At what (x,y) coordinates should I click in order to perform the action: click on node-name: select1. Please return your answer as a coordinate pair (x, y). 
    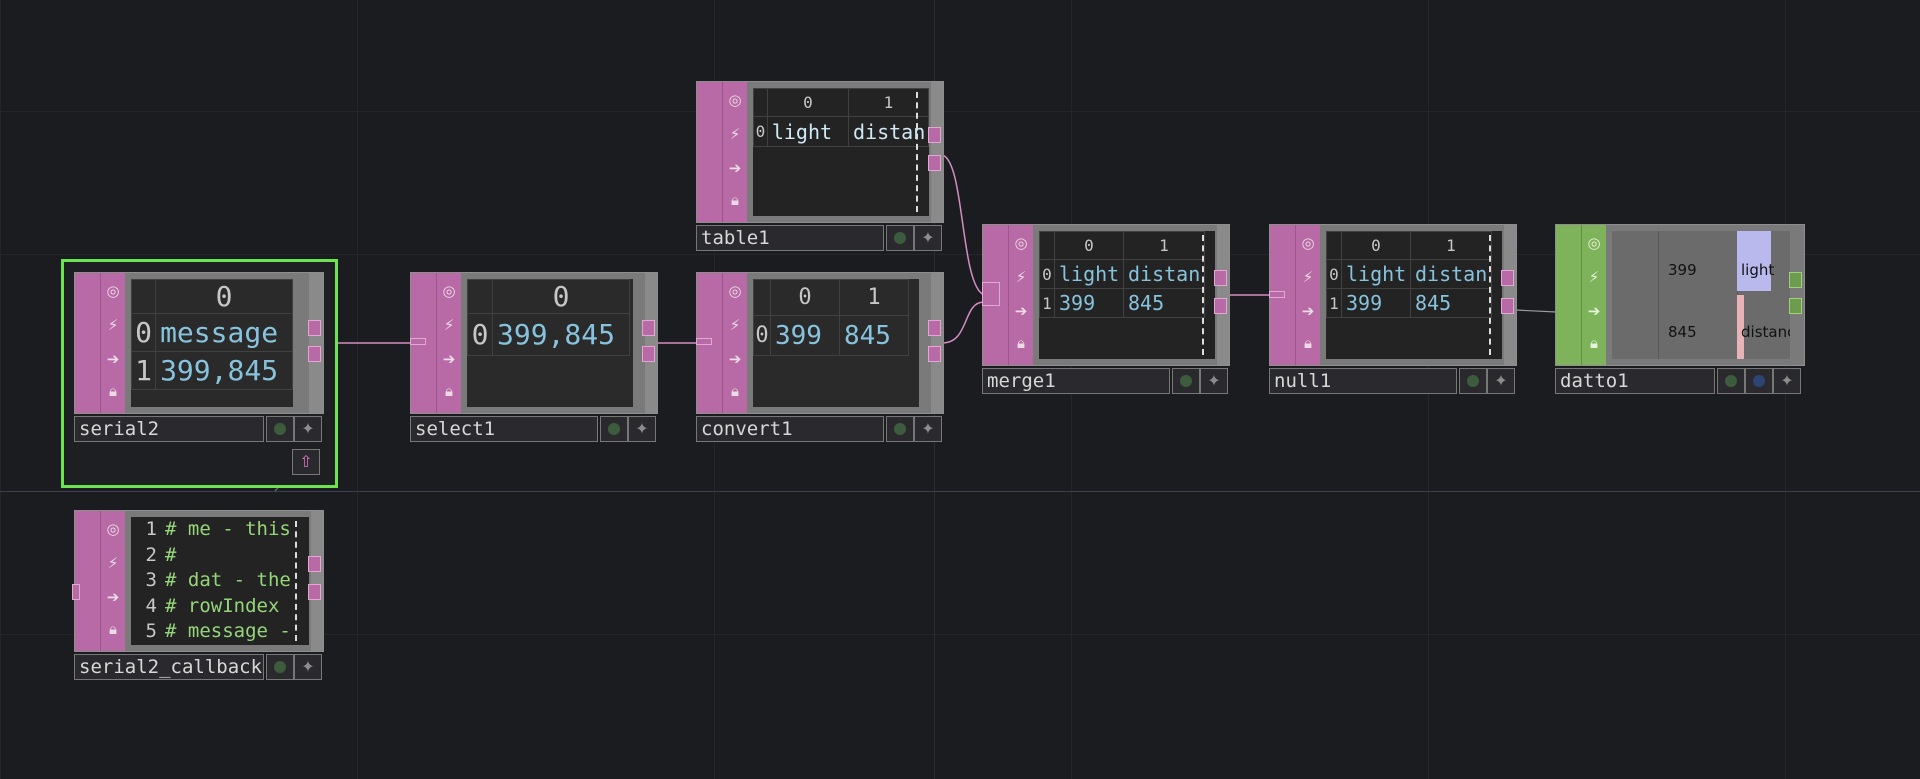
    Looking at the image, I should click on (504, 429).